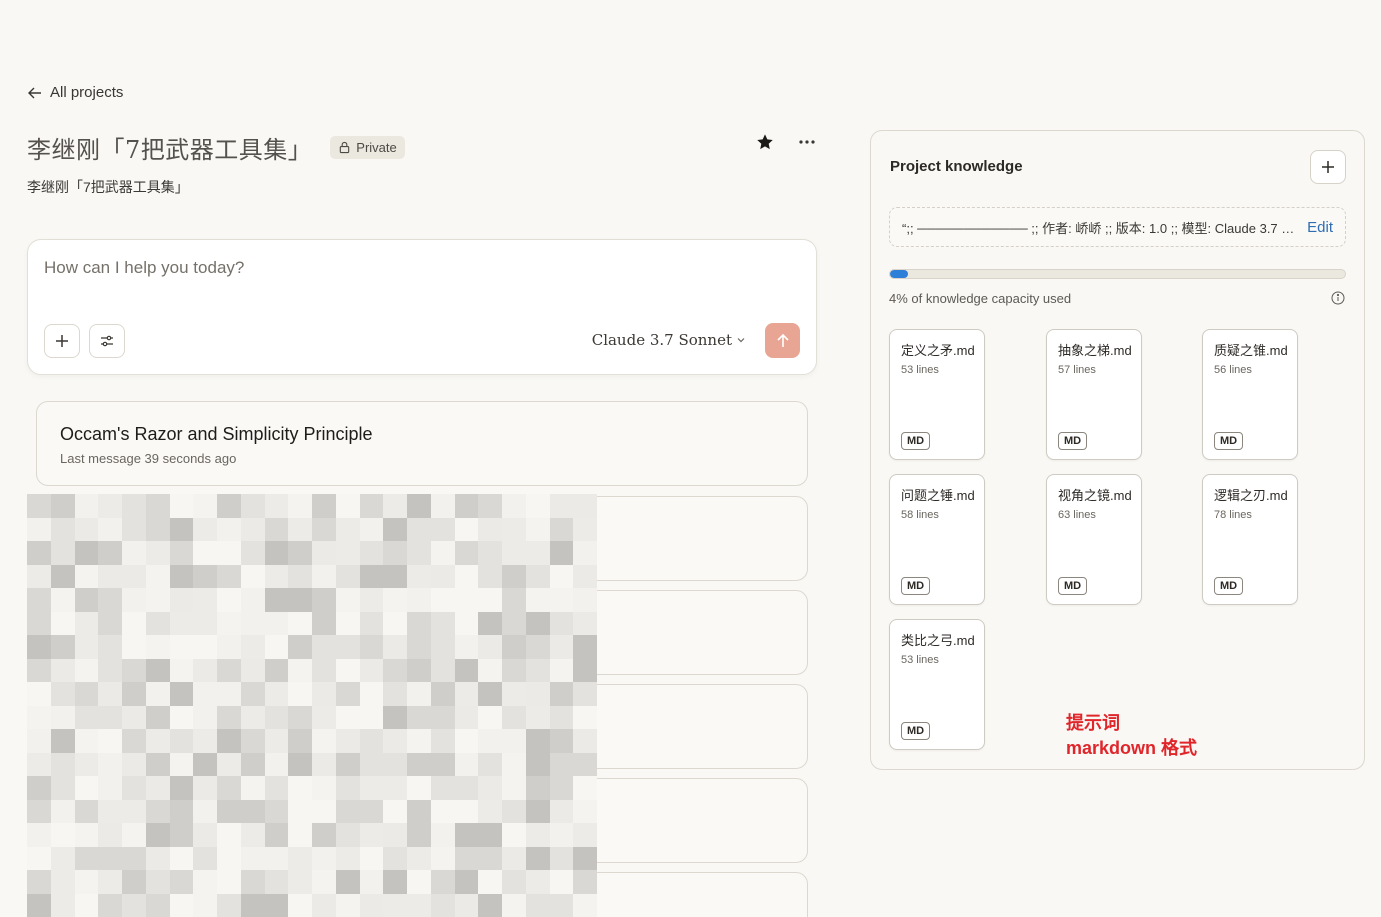 The height and width of the screenshot is (917, 1381). What do you see at coordinates (1117, 274) in the screenshot?
I see `capacity-bar` at bounding box center [1117, 274].